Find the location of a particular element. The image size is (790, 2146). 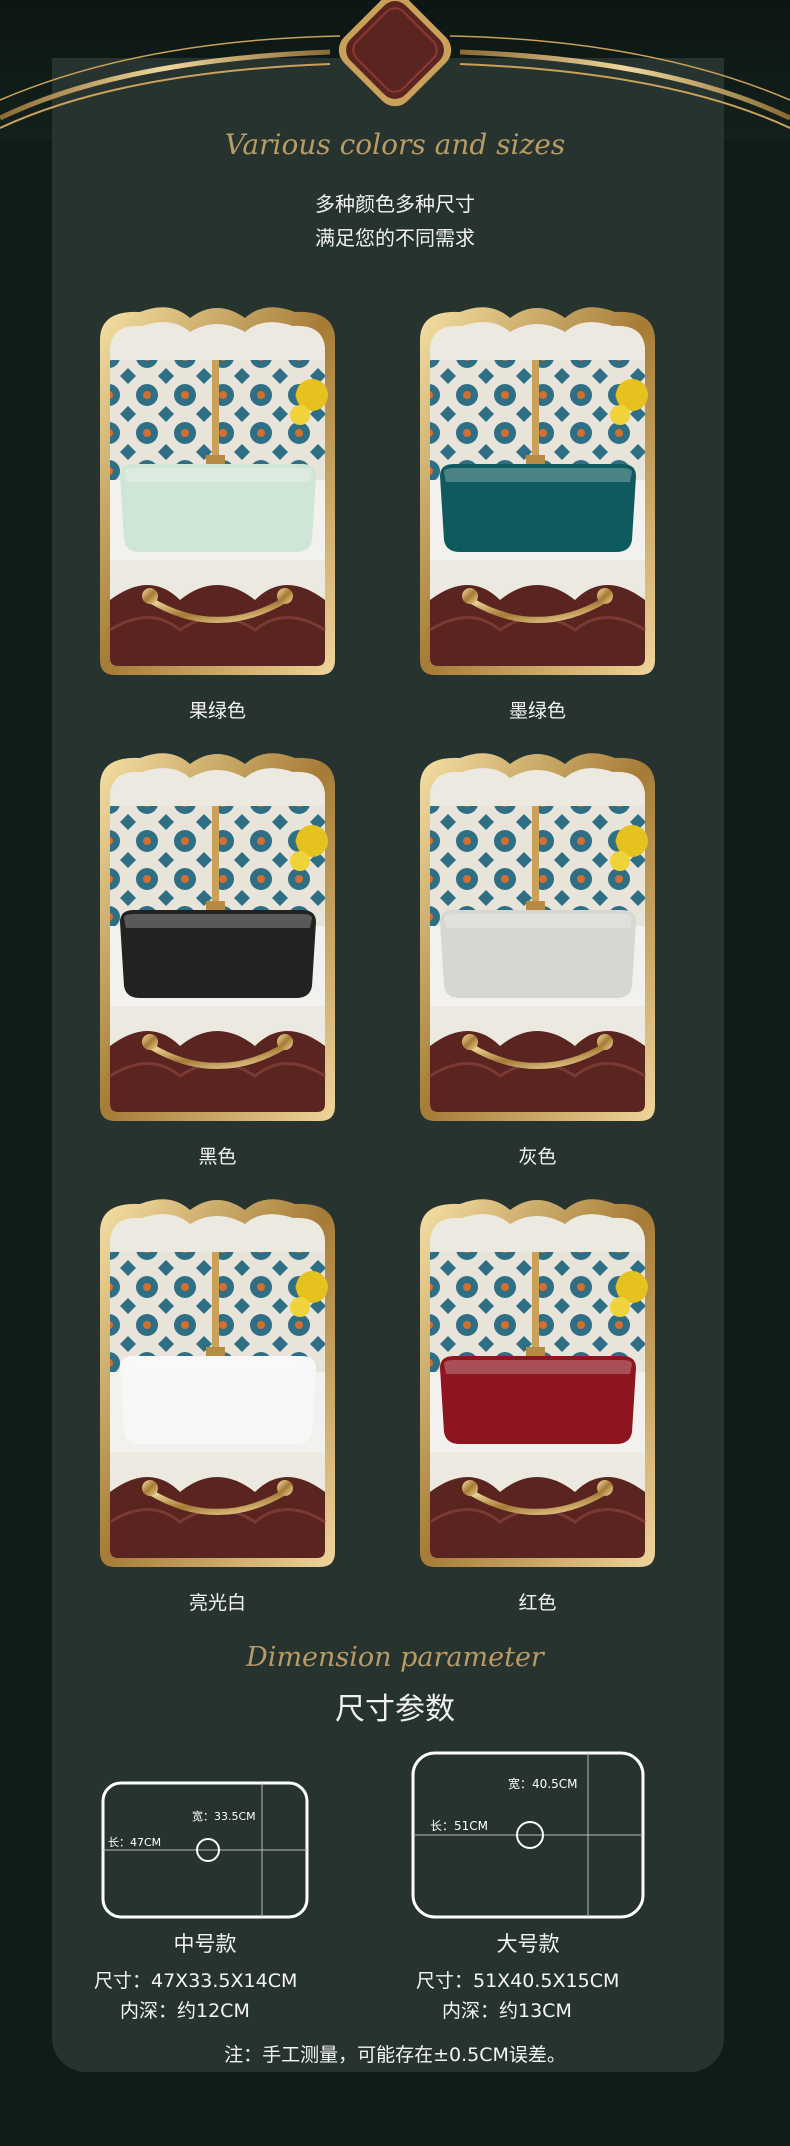

swatch-label-4: 灰色 is located at coordinates (537, 1157).